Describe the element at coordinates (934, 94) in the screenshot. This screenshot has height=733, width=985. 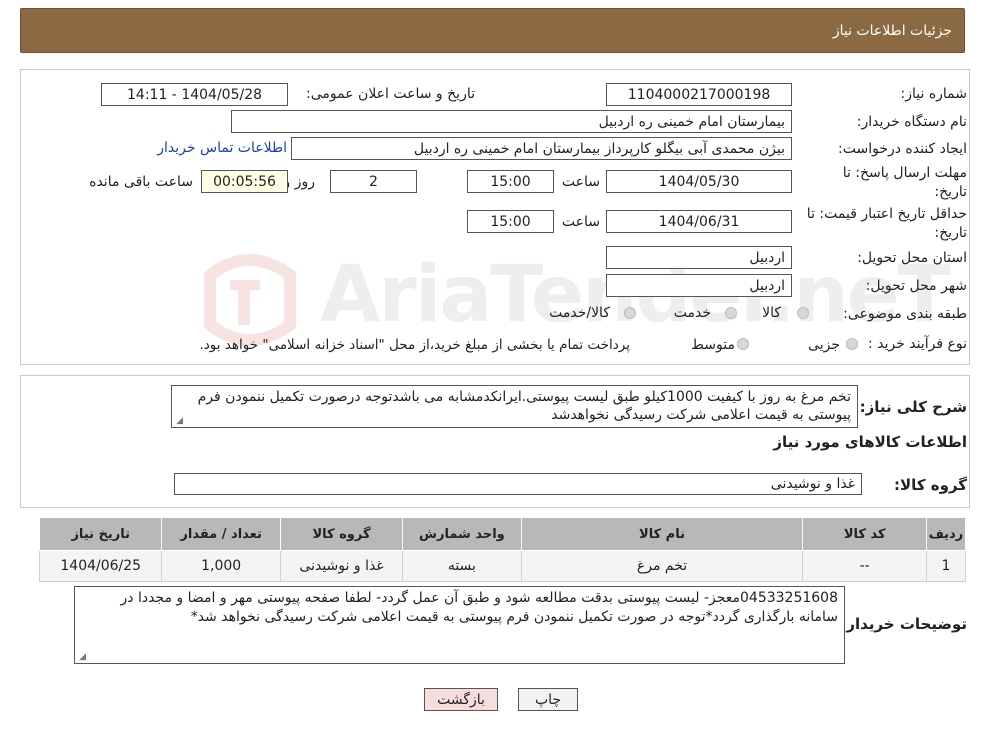
I see `need-number-label: شماره نیاز:` at that location.